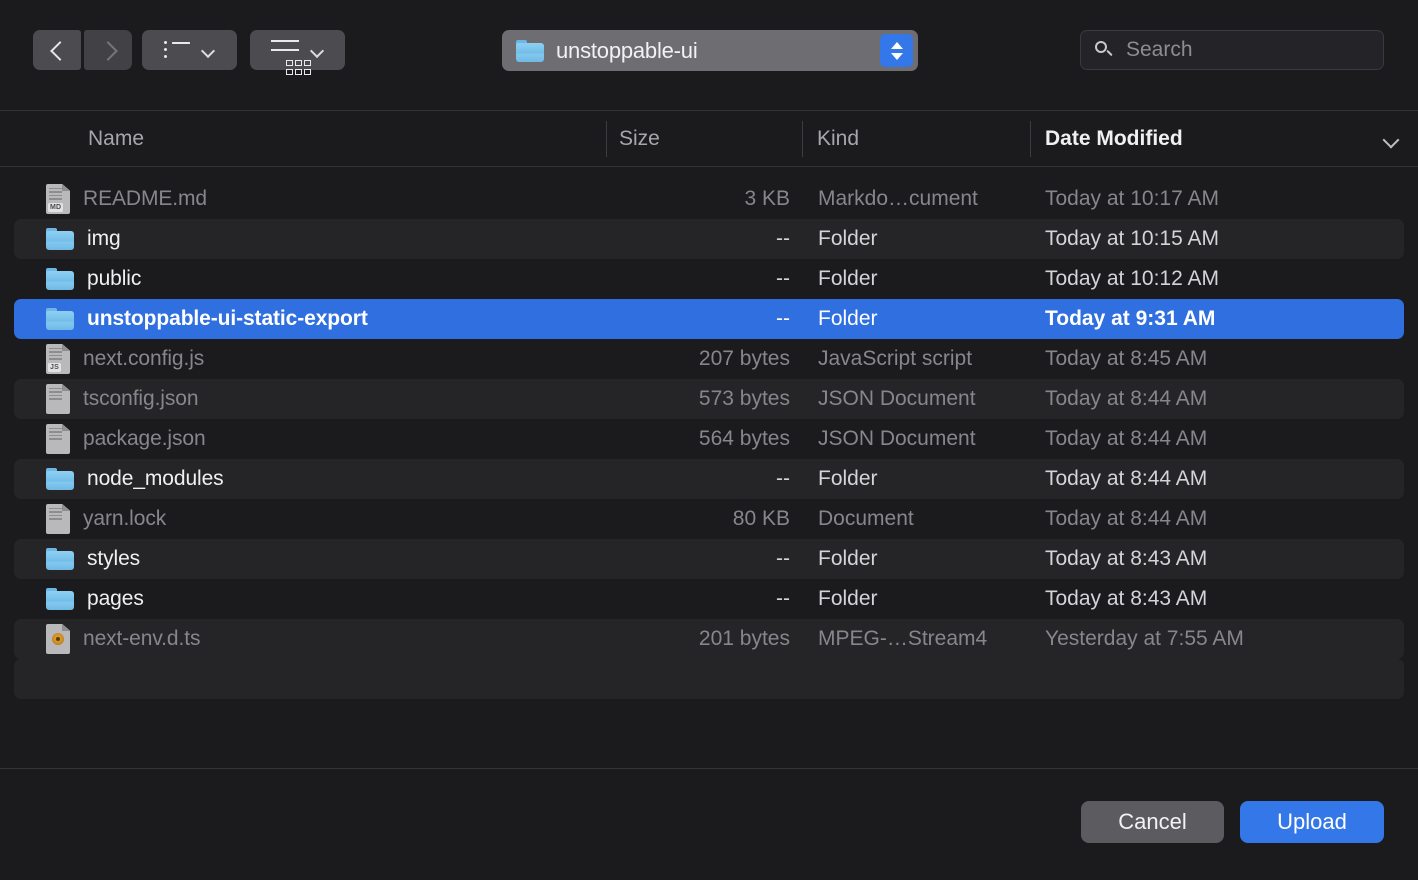 The width and height of the screenshot is (1418, 880). What do you see at coordinates (709, 279) in the screenshot?
I see `table-row: public -- Folder Today at 10:12 AM` at bounding box center [709, 279].